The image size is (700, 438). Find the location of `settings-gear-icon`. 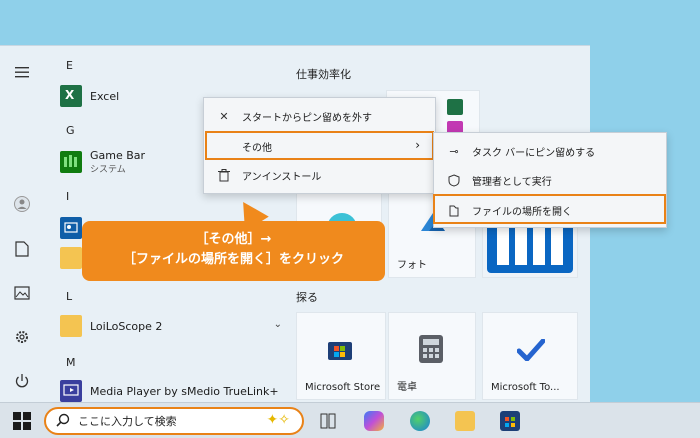

settings-gear-icon is located at coordinates (22, 337).